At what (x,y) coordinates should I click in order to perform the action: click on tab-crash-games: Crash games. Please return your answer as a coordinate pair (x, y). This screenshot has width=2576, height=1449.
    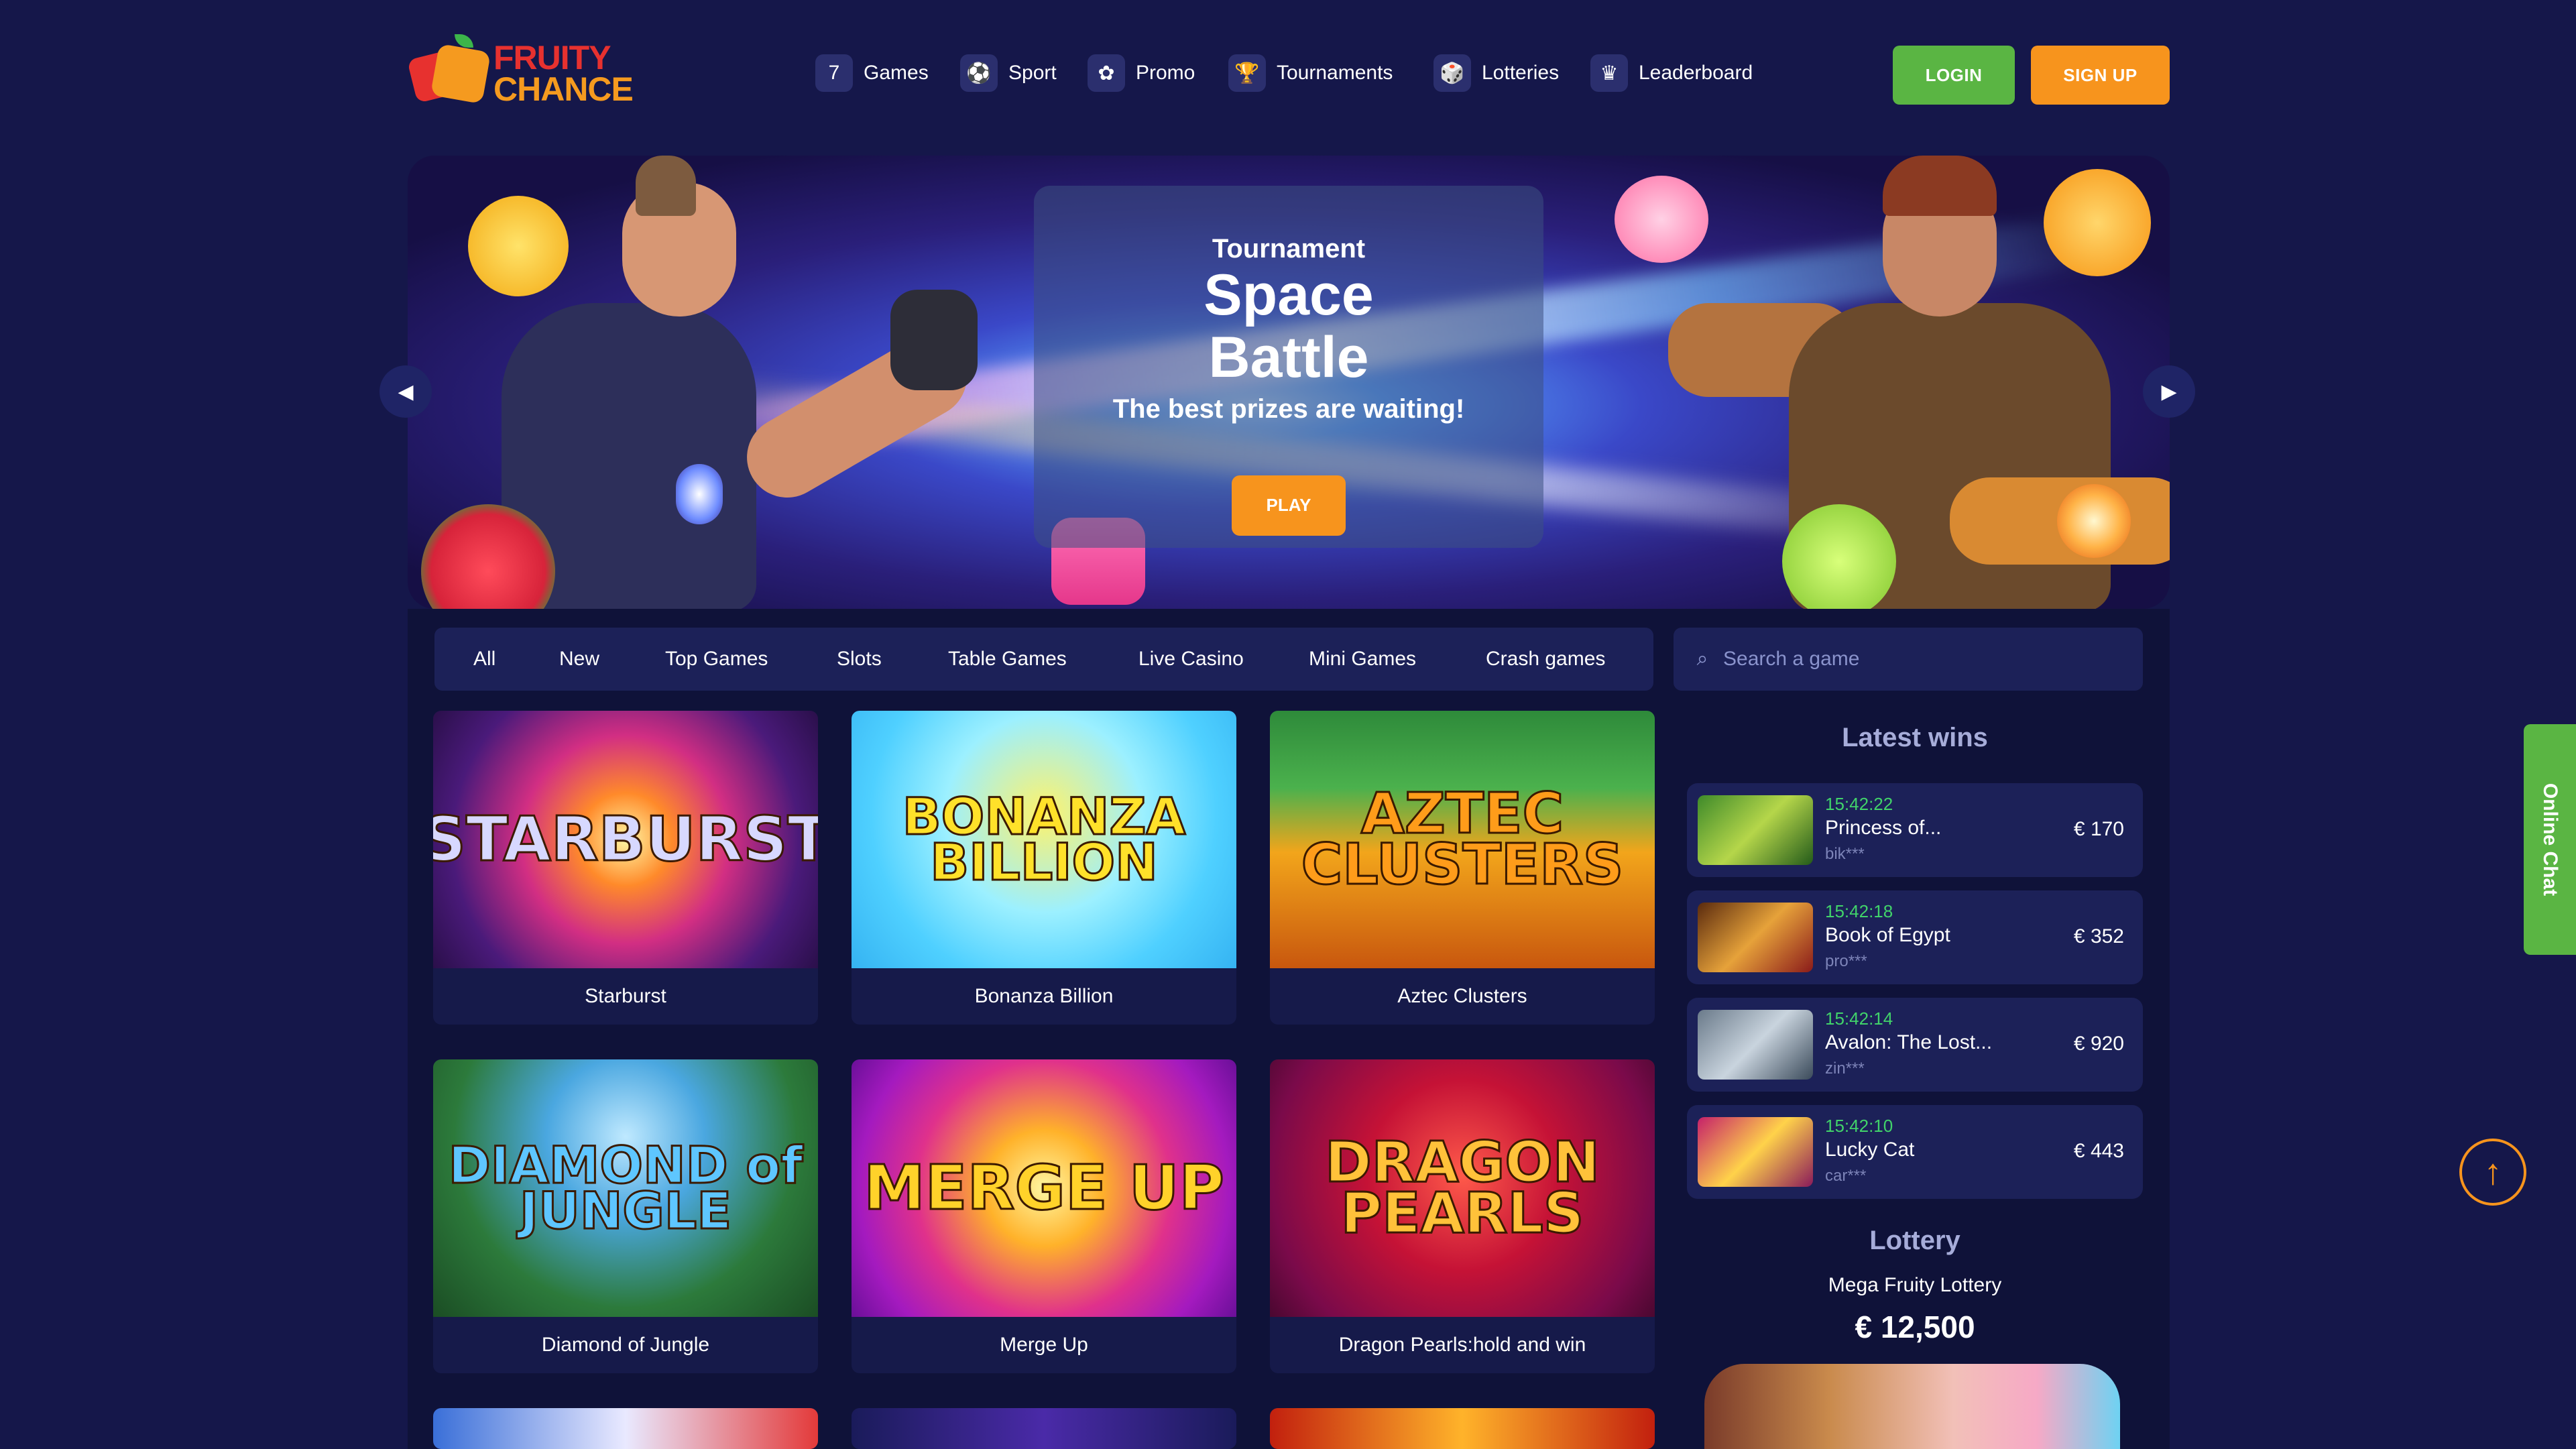
    Looking at the image, I should click on (1545, 660).